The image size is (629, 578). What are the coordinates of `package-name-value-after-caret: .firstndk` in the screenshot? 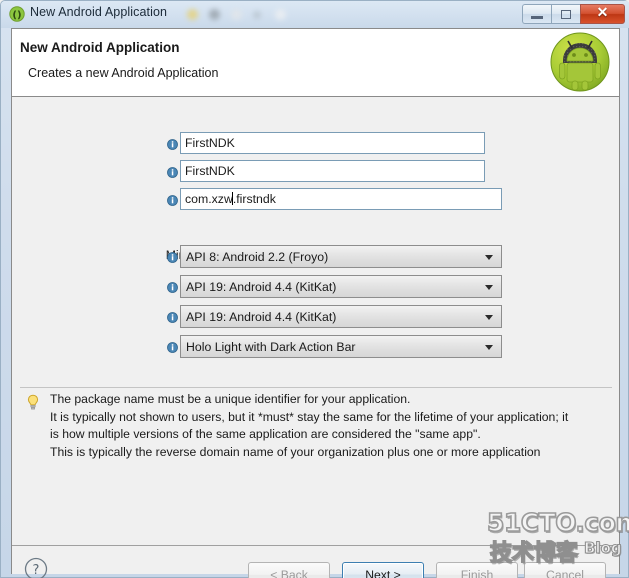 It's located at (254, 199).